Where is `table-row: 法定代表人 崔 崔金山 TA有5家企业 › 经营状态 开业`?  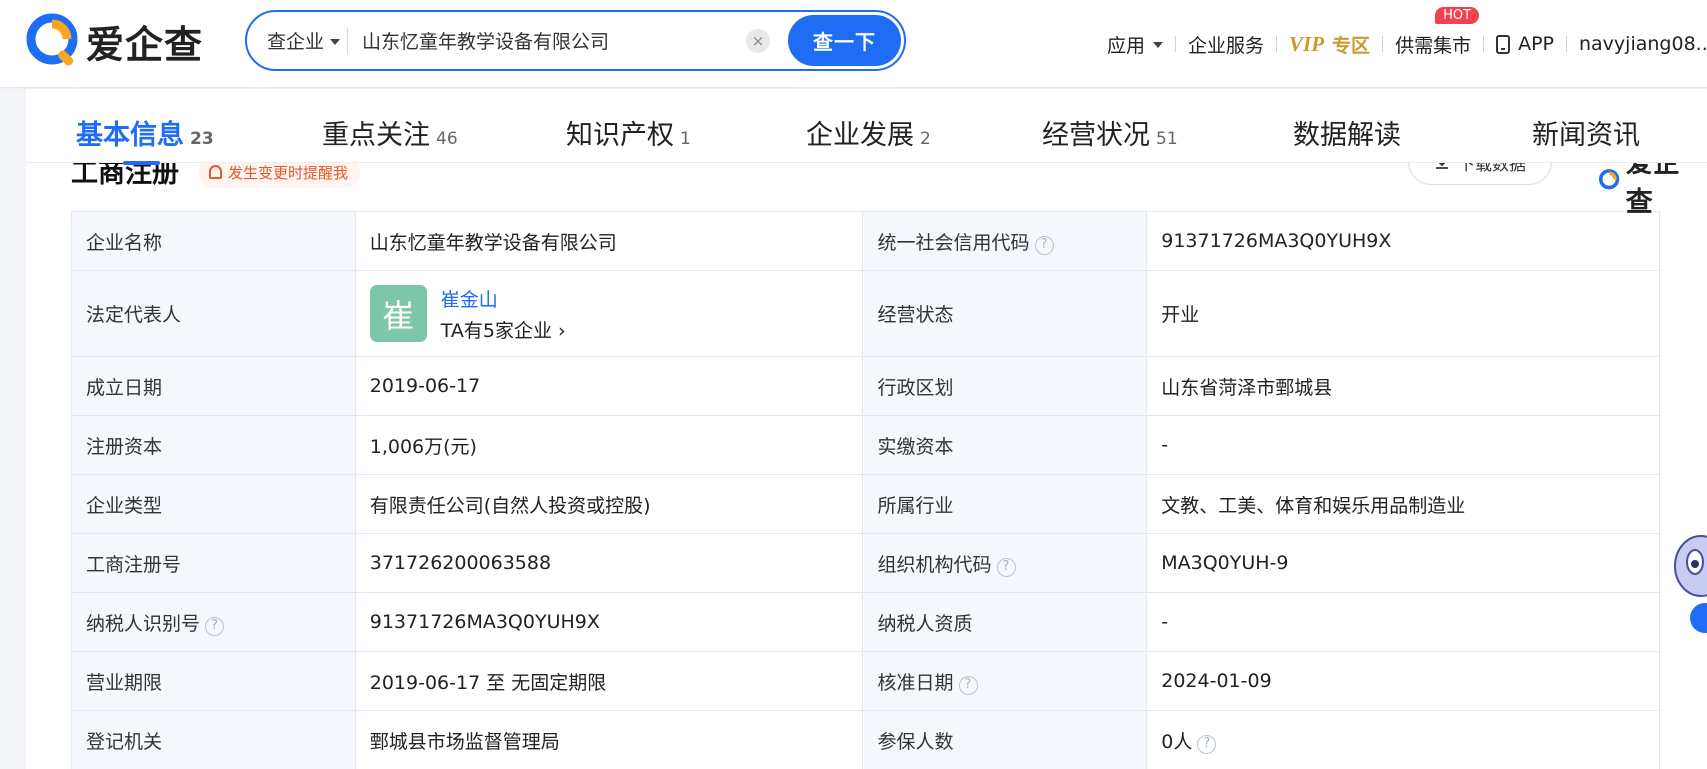 table-row: 法定代表人 崔 崔金山 TA有5家企业 › 经营状态 开业 is located at coordinates (865, 313).